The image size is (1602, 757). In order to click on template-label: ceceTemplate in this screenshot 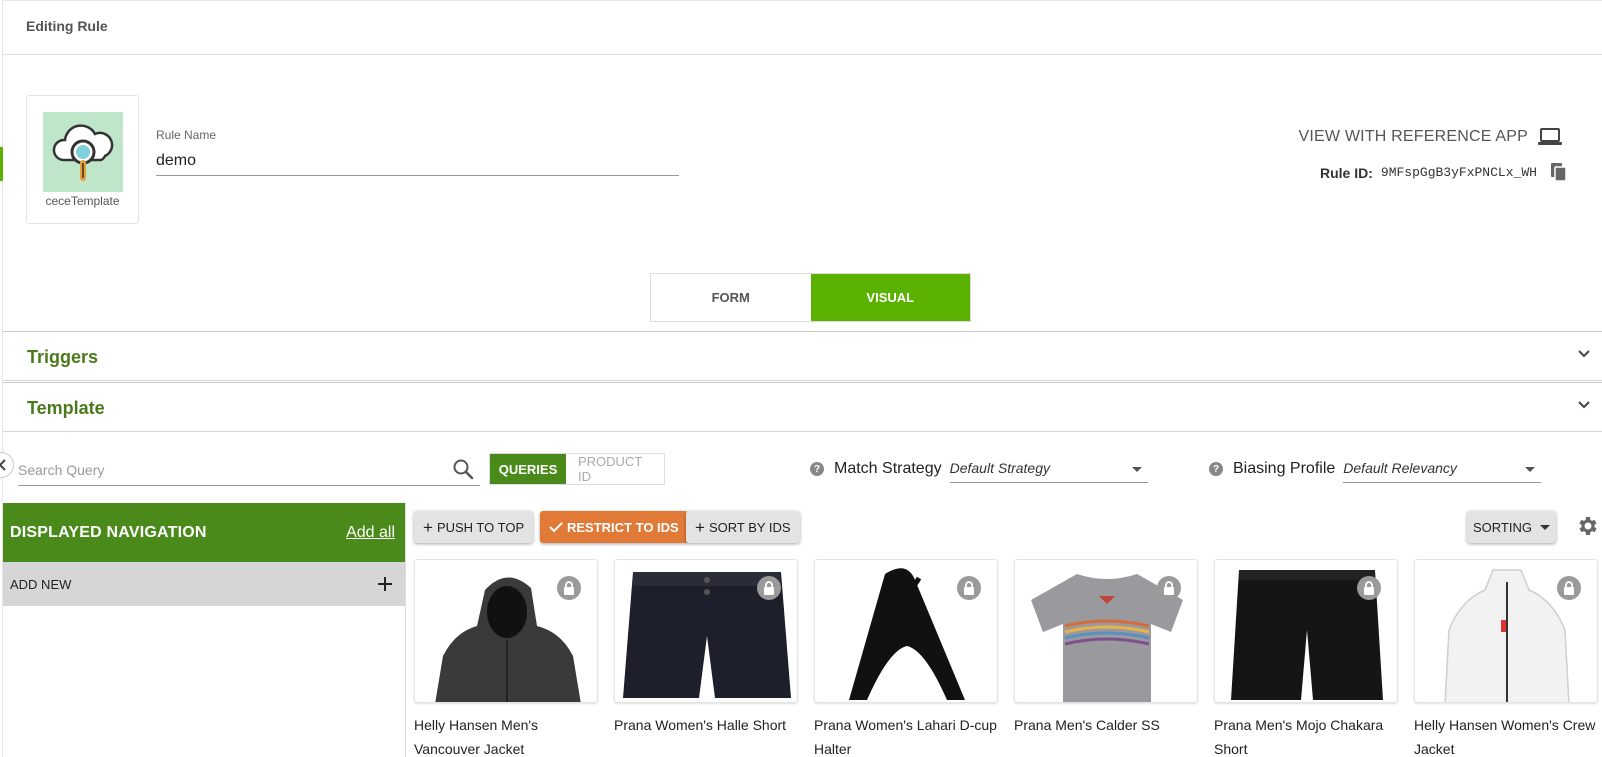, I will do `click(82, 201)`.